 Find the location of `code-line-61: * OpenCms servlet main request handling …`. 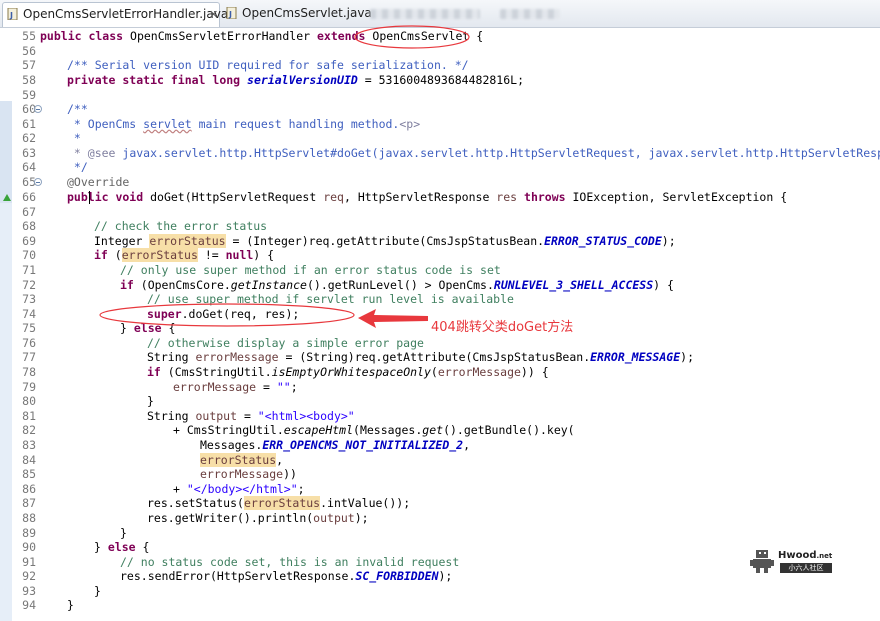

code-line-61: * OpenCms servlet main request handling … is located at coordinates (243, 124).